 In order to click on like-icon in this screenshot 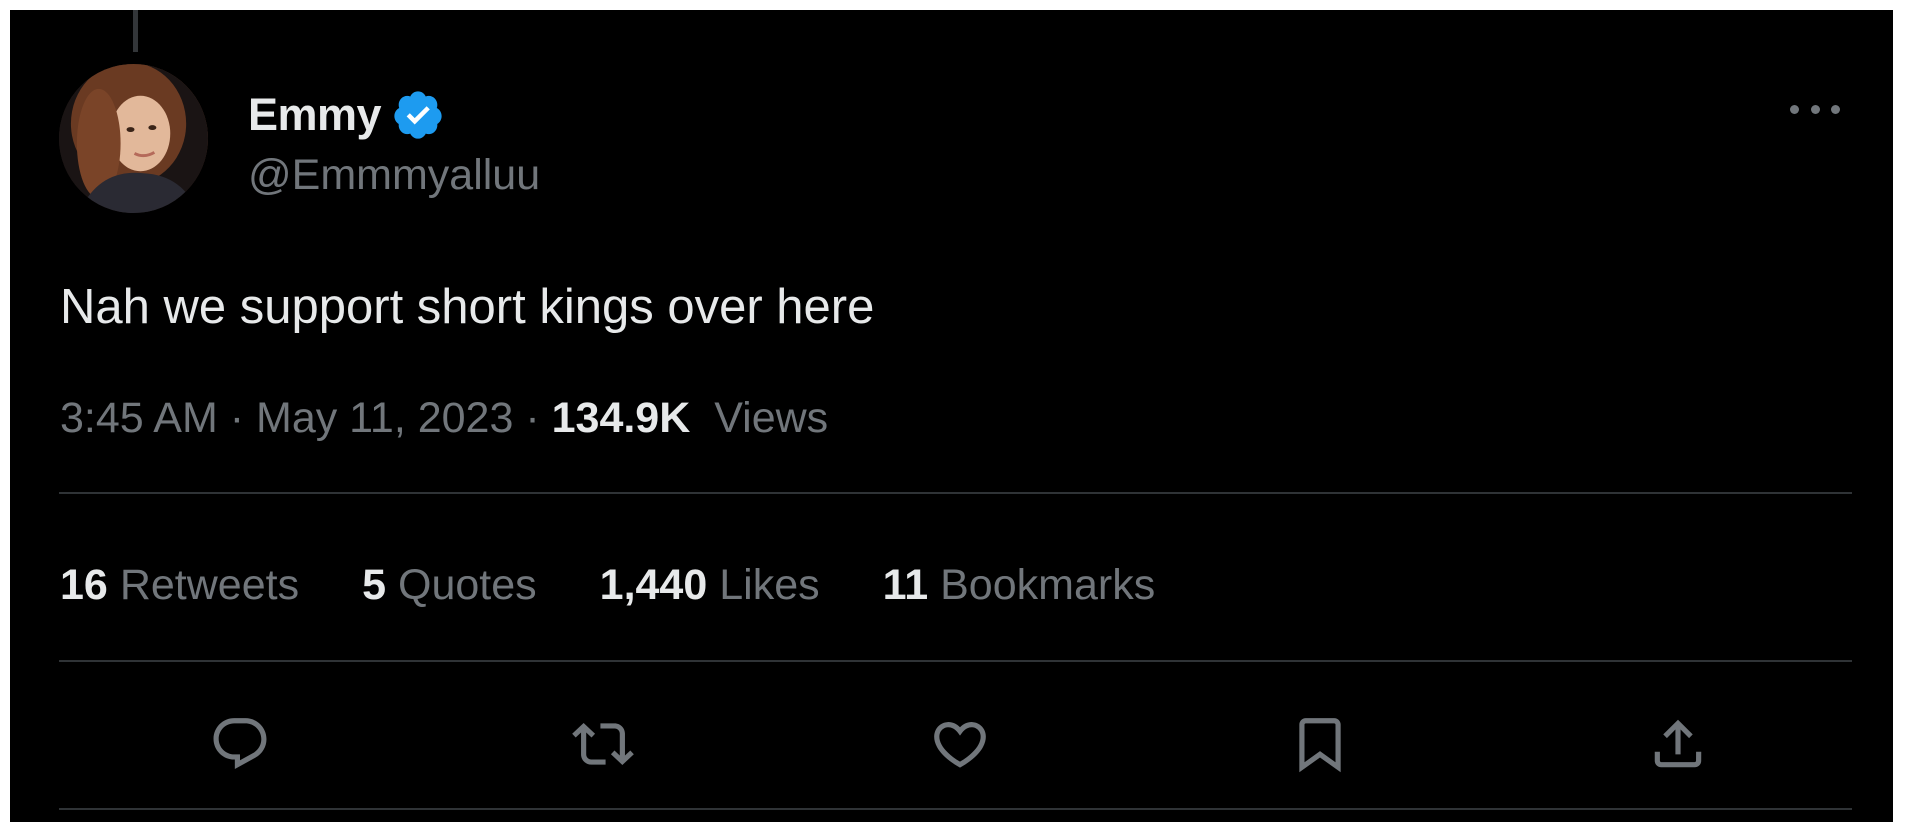, I will do `click(960, 745)`.